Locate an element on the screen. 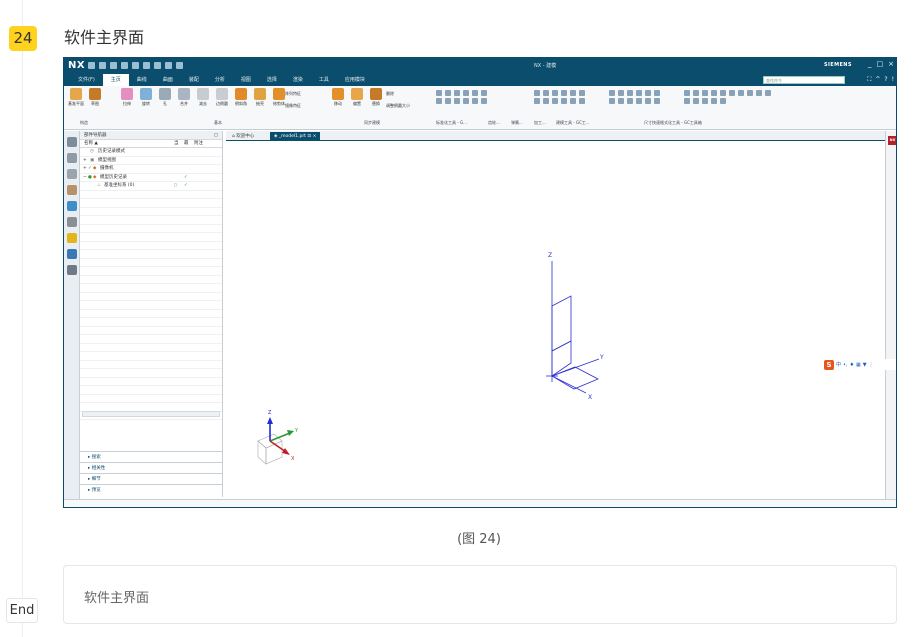 The image size is (918, 637). close-button: × is located at coordinates (891, 64).